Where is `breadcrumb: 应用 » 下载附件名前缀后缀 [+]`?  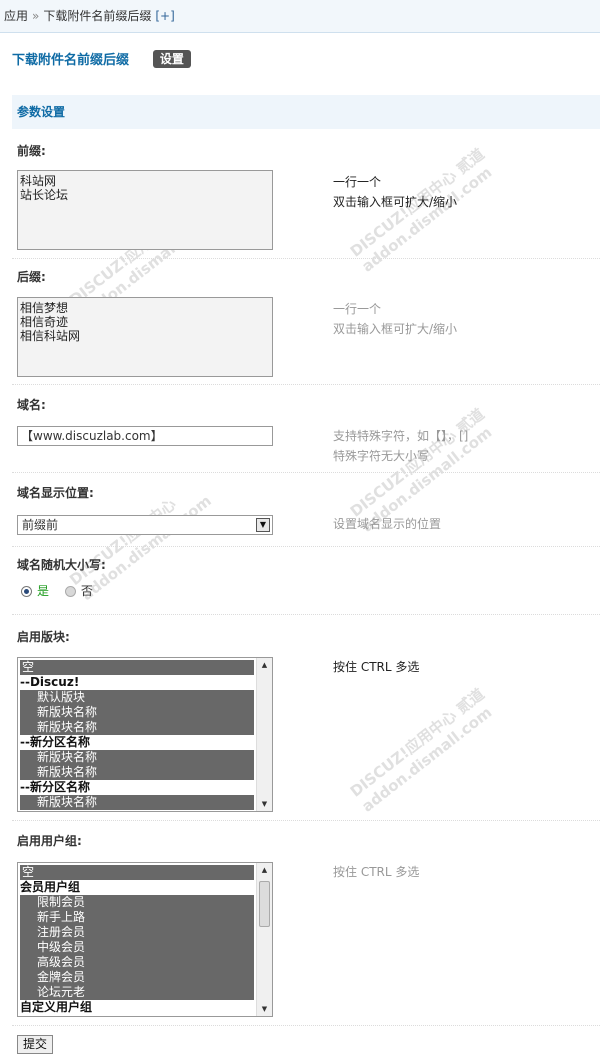 breadcrumb: 应用 » 下载附件名前缀后缀 [+] is located at coordinates (300, 16).